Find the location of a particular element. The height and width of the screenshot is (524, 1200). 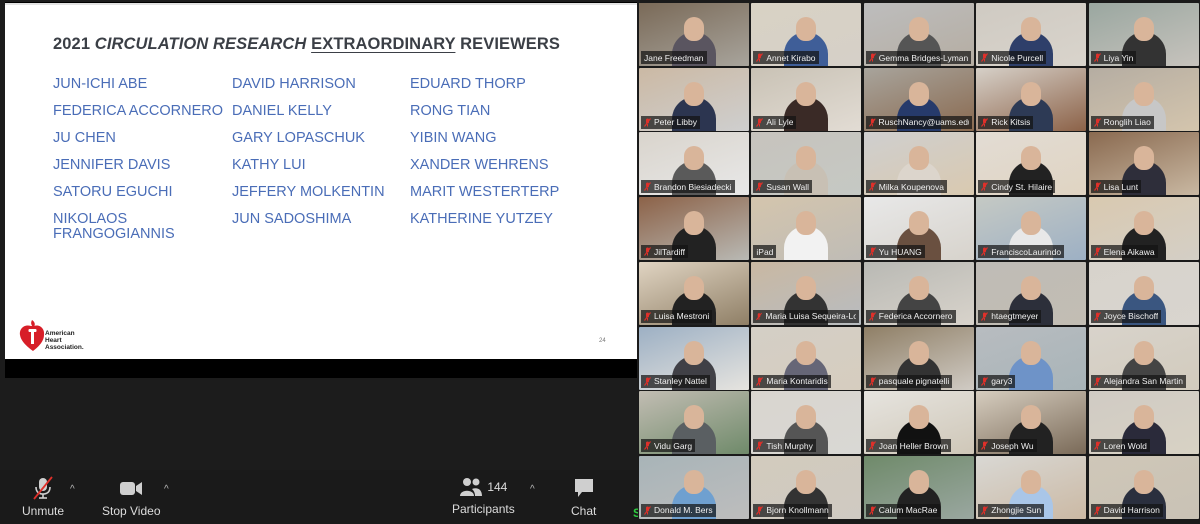

title-emphasis: EXTRAORDINARY is located at coordinates (383, 44).